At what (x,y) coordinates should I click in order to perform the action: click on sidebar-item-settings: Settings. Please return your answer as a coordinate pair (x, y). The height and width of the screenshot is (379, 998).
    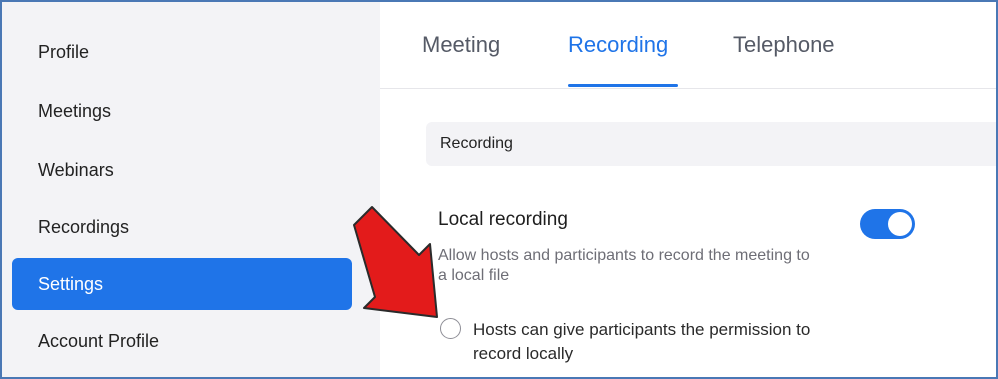
    Looking at the image, I should click on (182, 284).